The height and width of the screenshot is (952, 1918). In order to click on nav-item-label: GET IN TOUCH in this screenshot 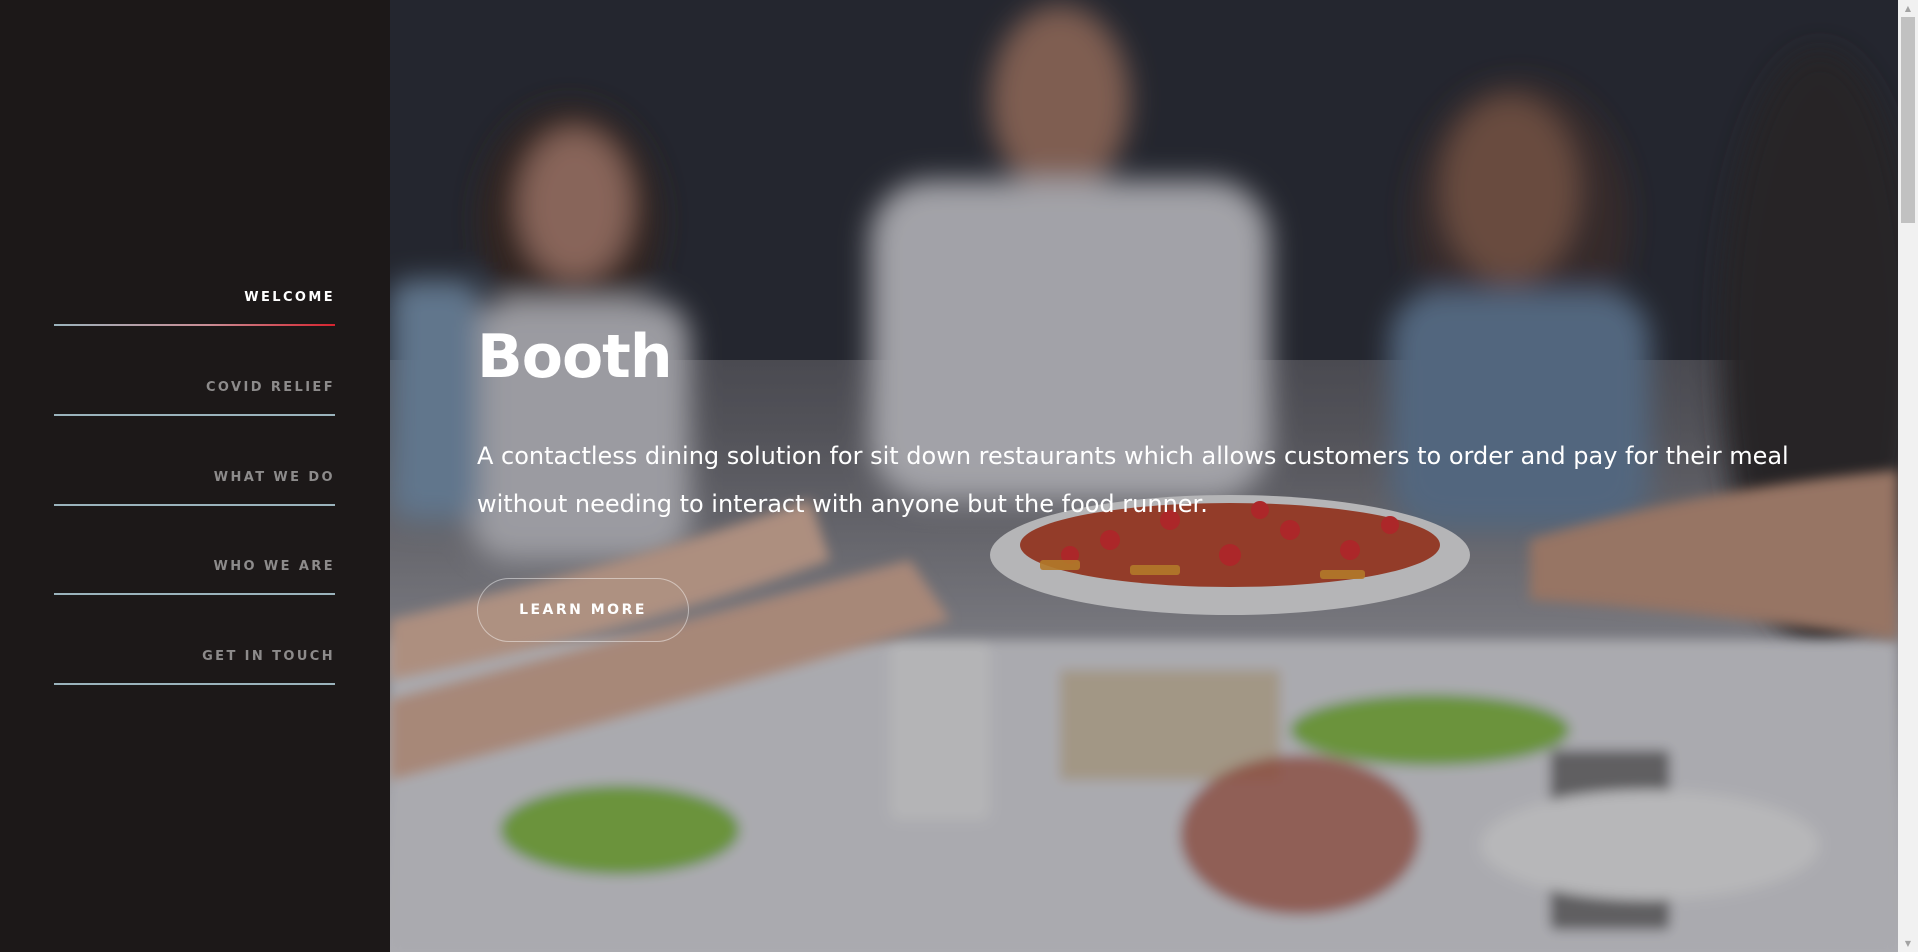, I will do `click(268, 656)`.